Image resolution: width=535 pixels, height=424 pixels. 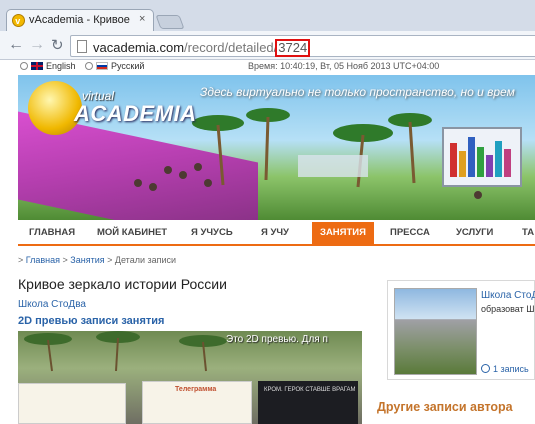 I want to click on new-tab-button, so click(x=170, y=22).